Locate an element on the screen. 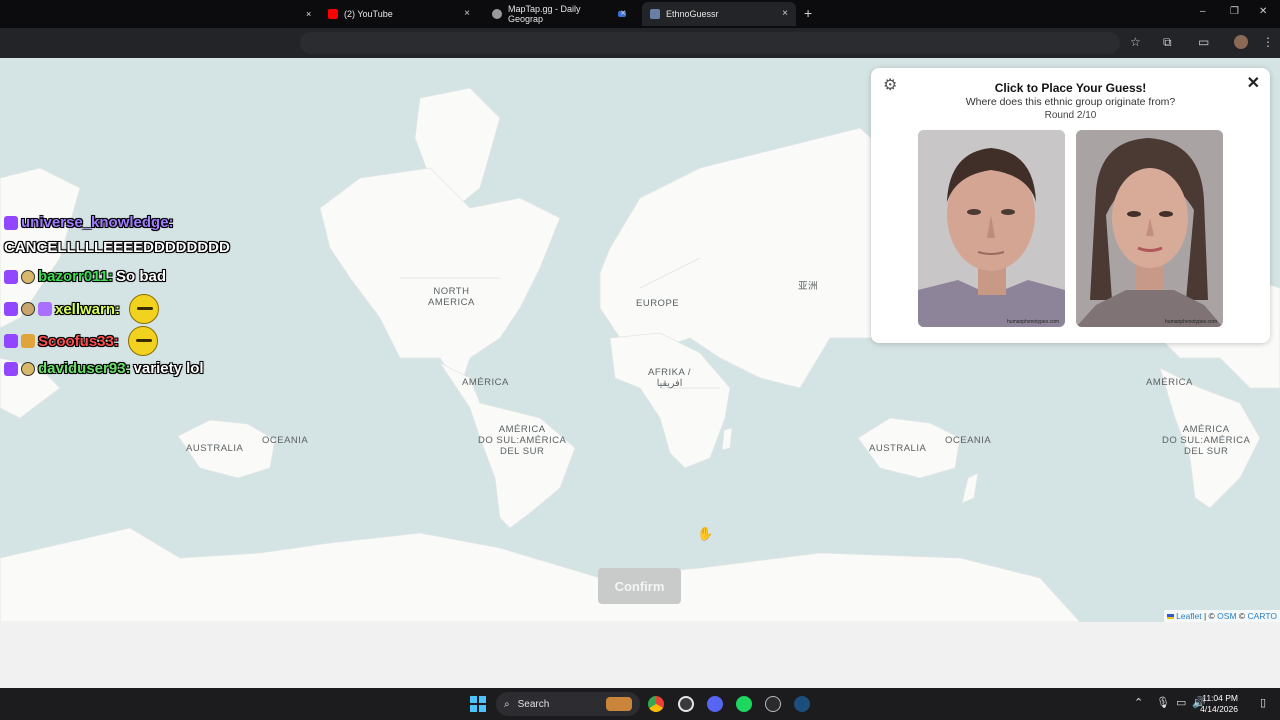  chat-line: bazorr011: So bad is located at coordinates (85, 276).